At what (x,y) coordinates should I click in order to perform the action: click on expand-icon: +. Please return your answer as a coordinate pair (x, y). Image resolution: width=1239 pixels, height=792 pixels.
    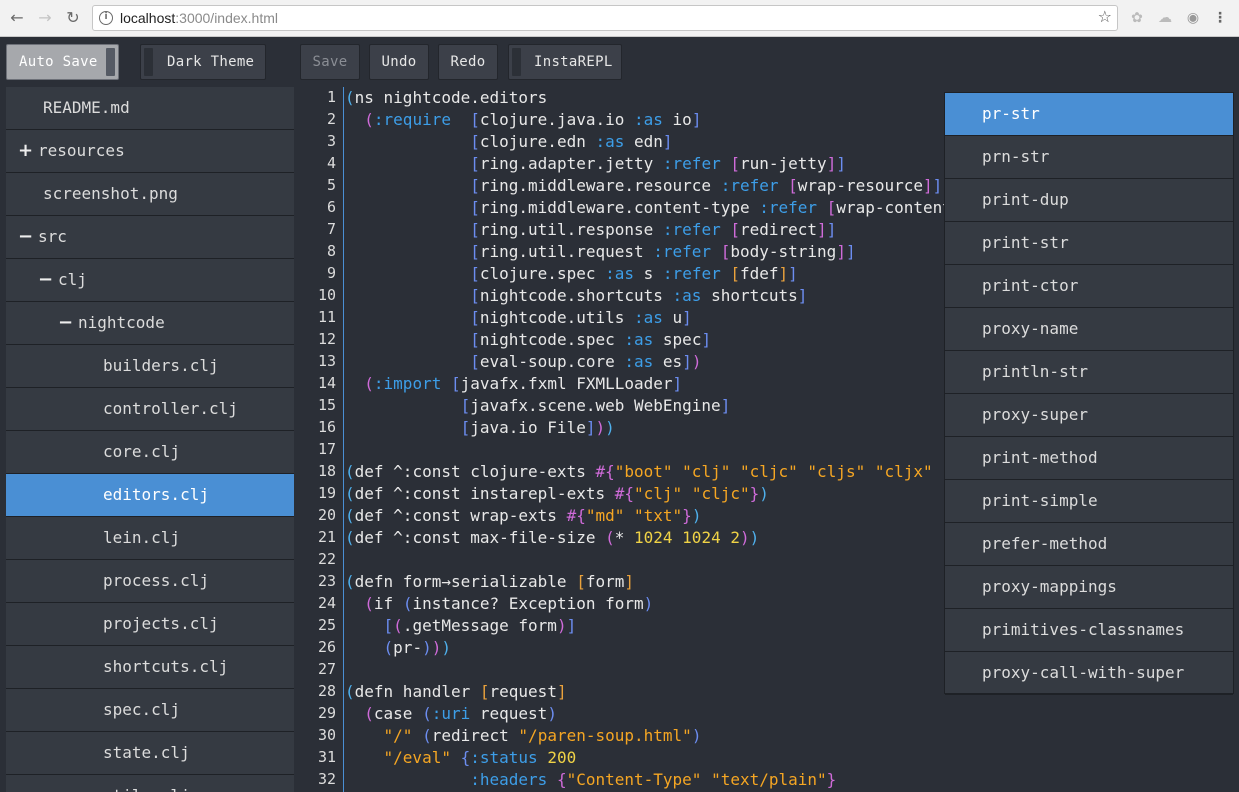
    Looking at the image, I should click on (25, 151).